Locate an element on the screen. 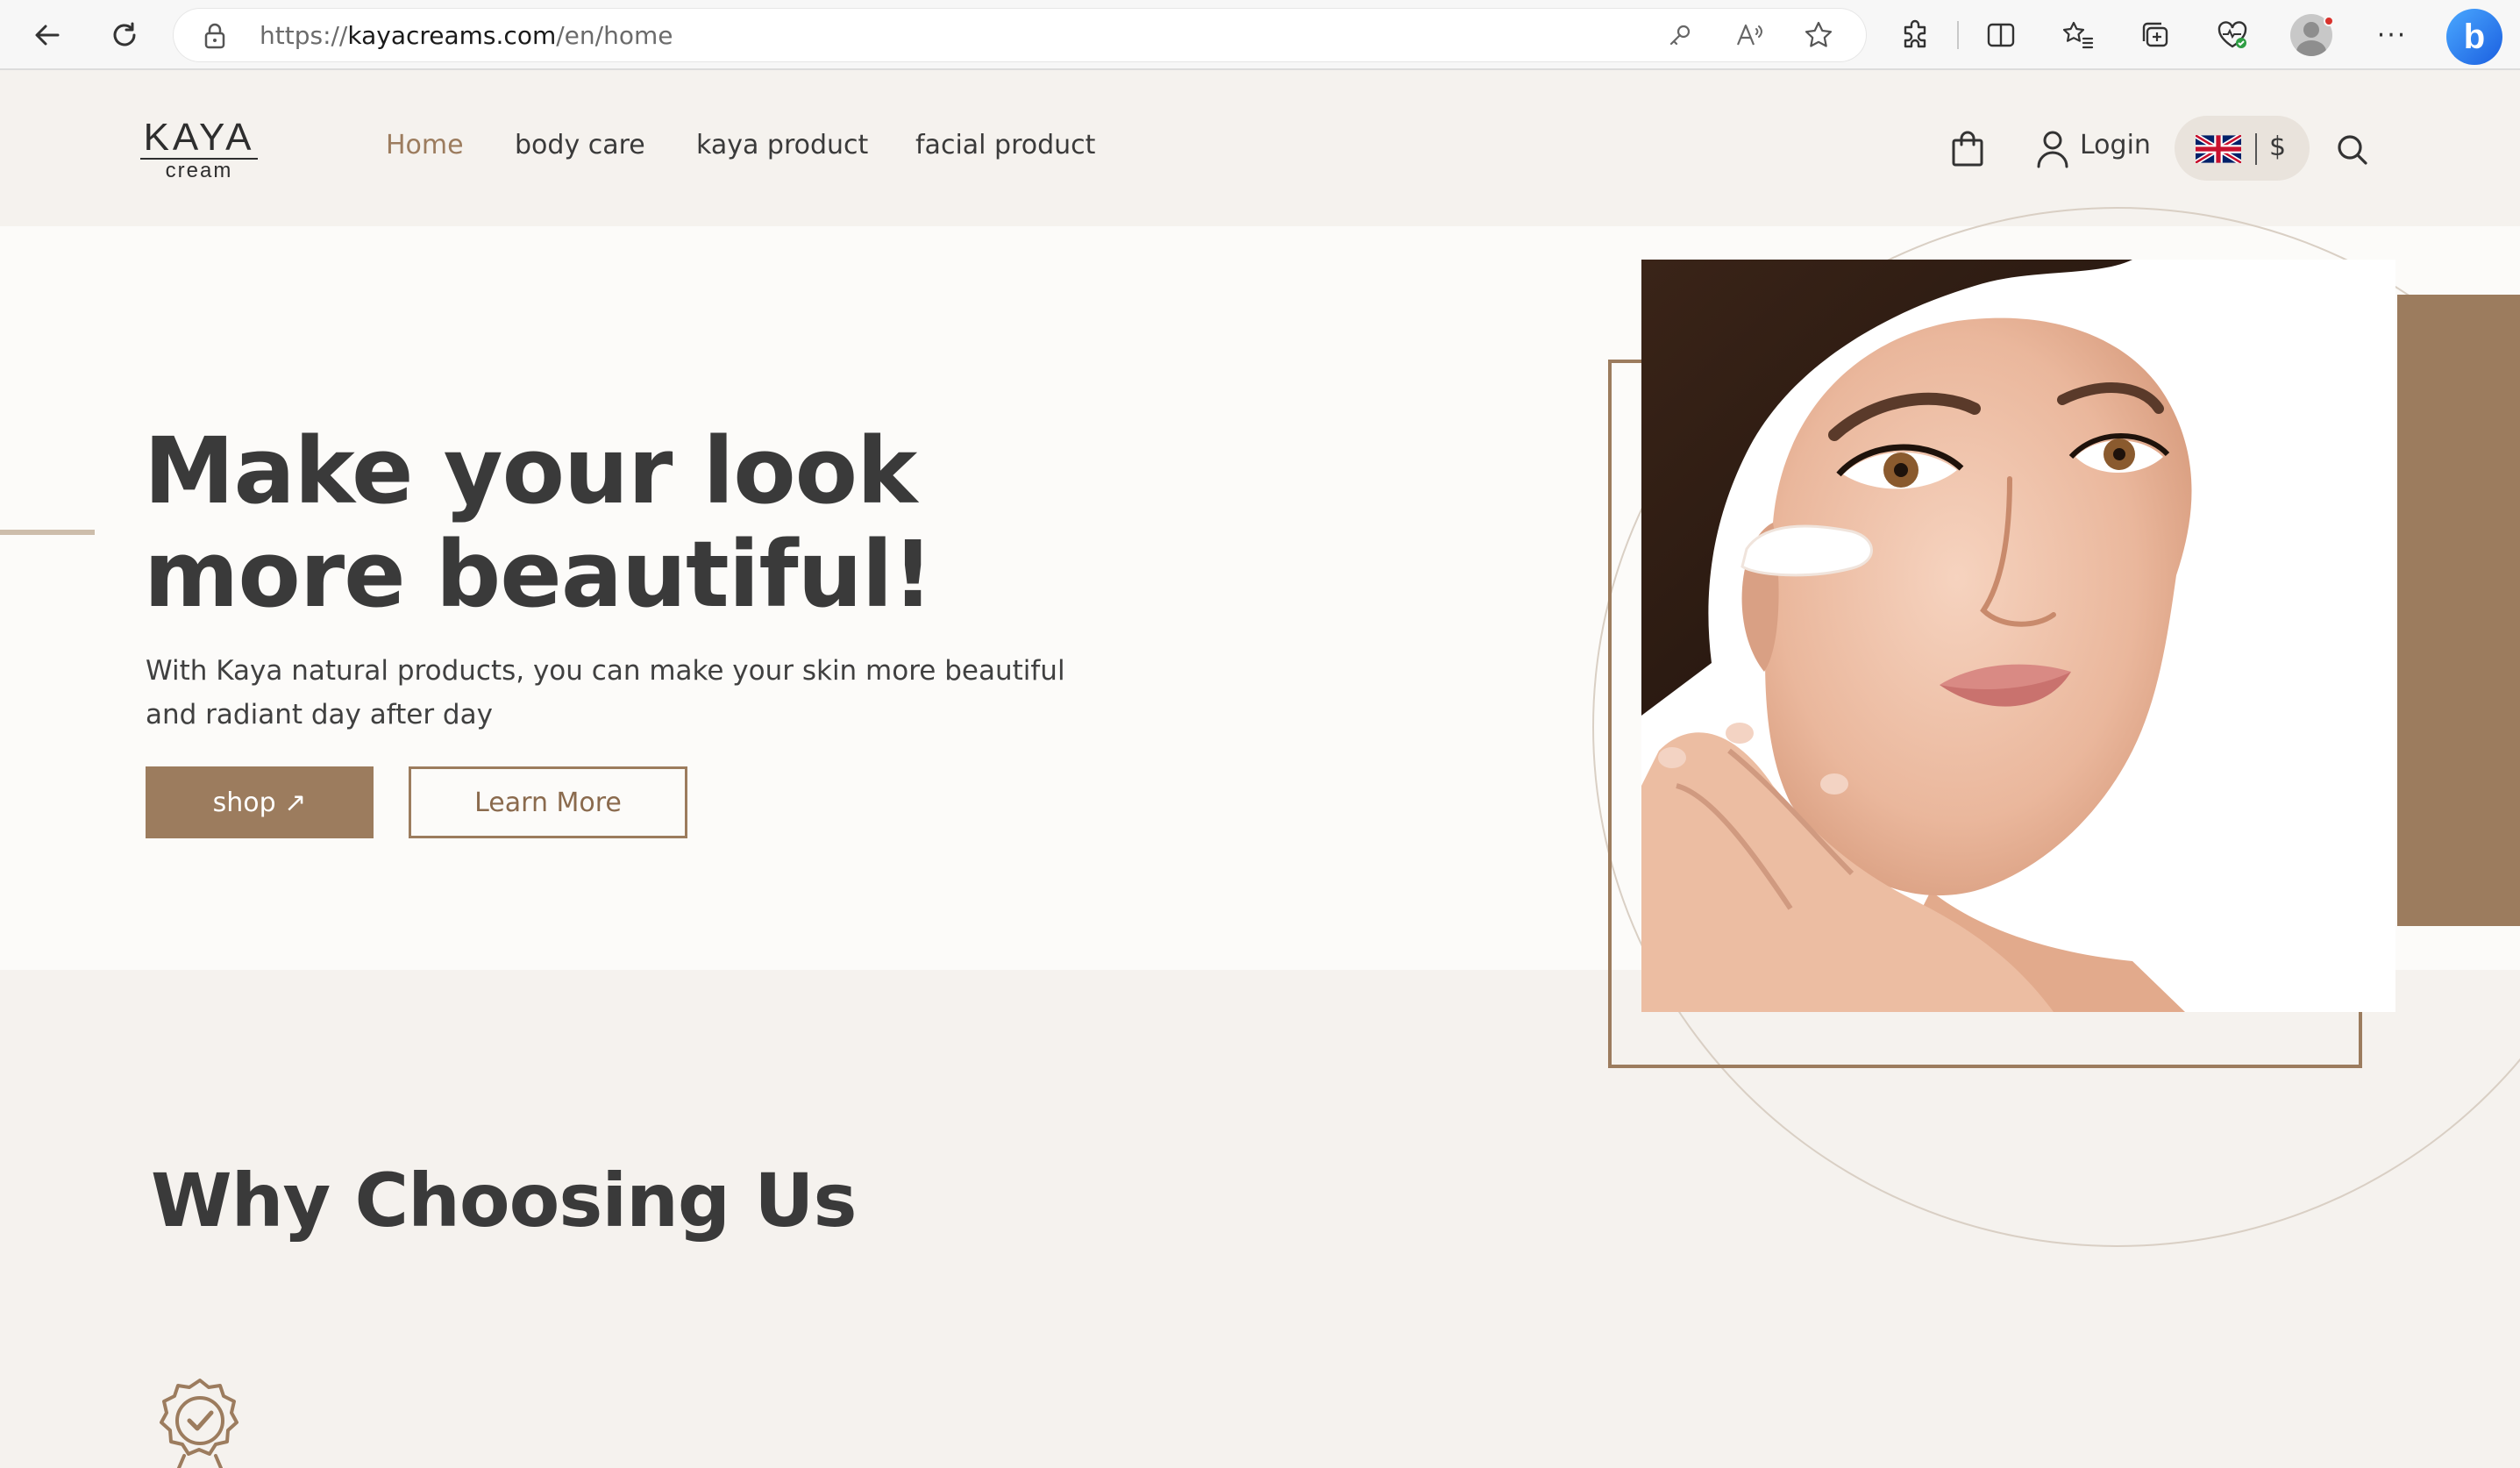 This screenshot has height=1468, width=2520. favorites-icon is located at coordinates (2078, 35).